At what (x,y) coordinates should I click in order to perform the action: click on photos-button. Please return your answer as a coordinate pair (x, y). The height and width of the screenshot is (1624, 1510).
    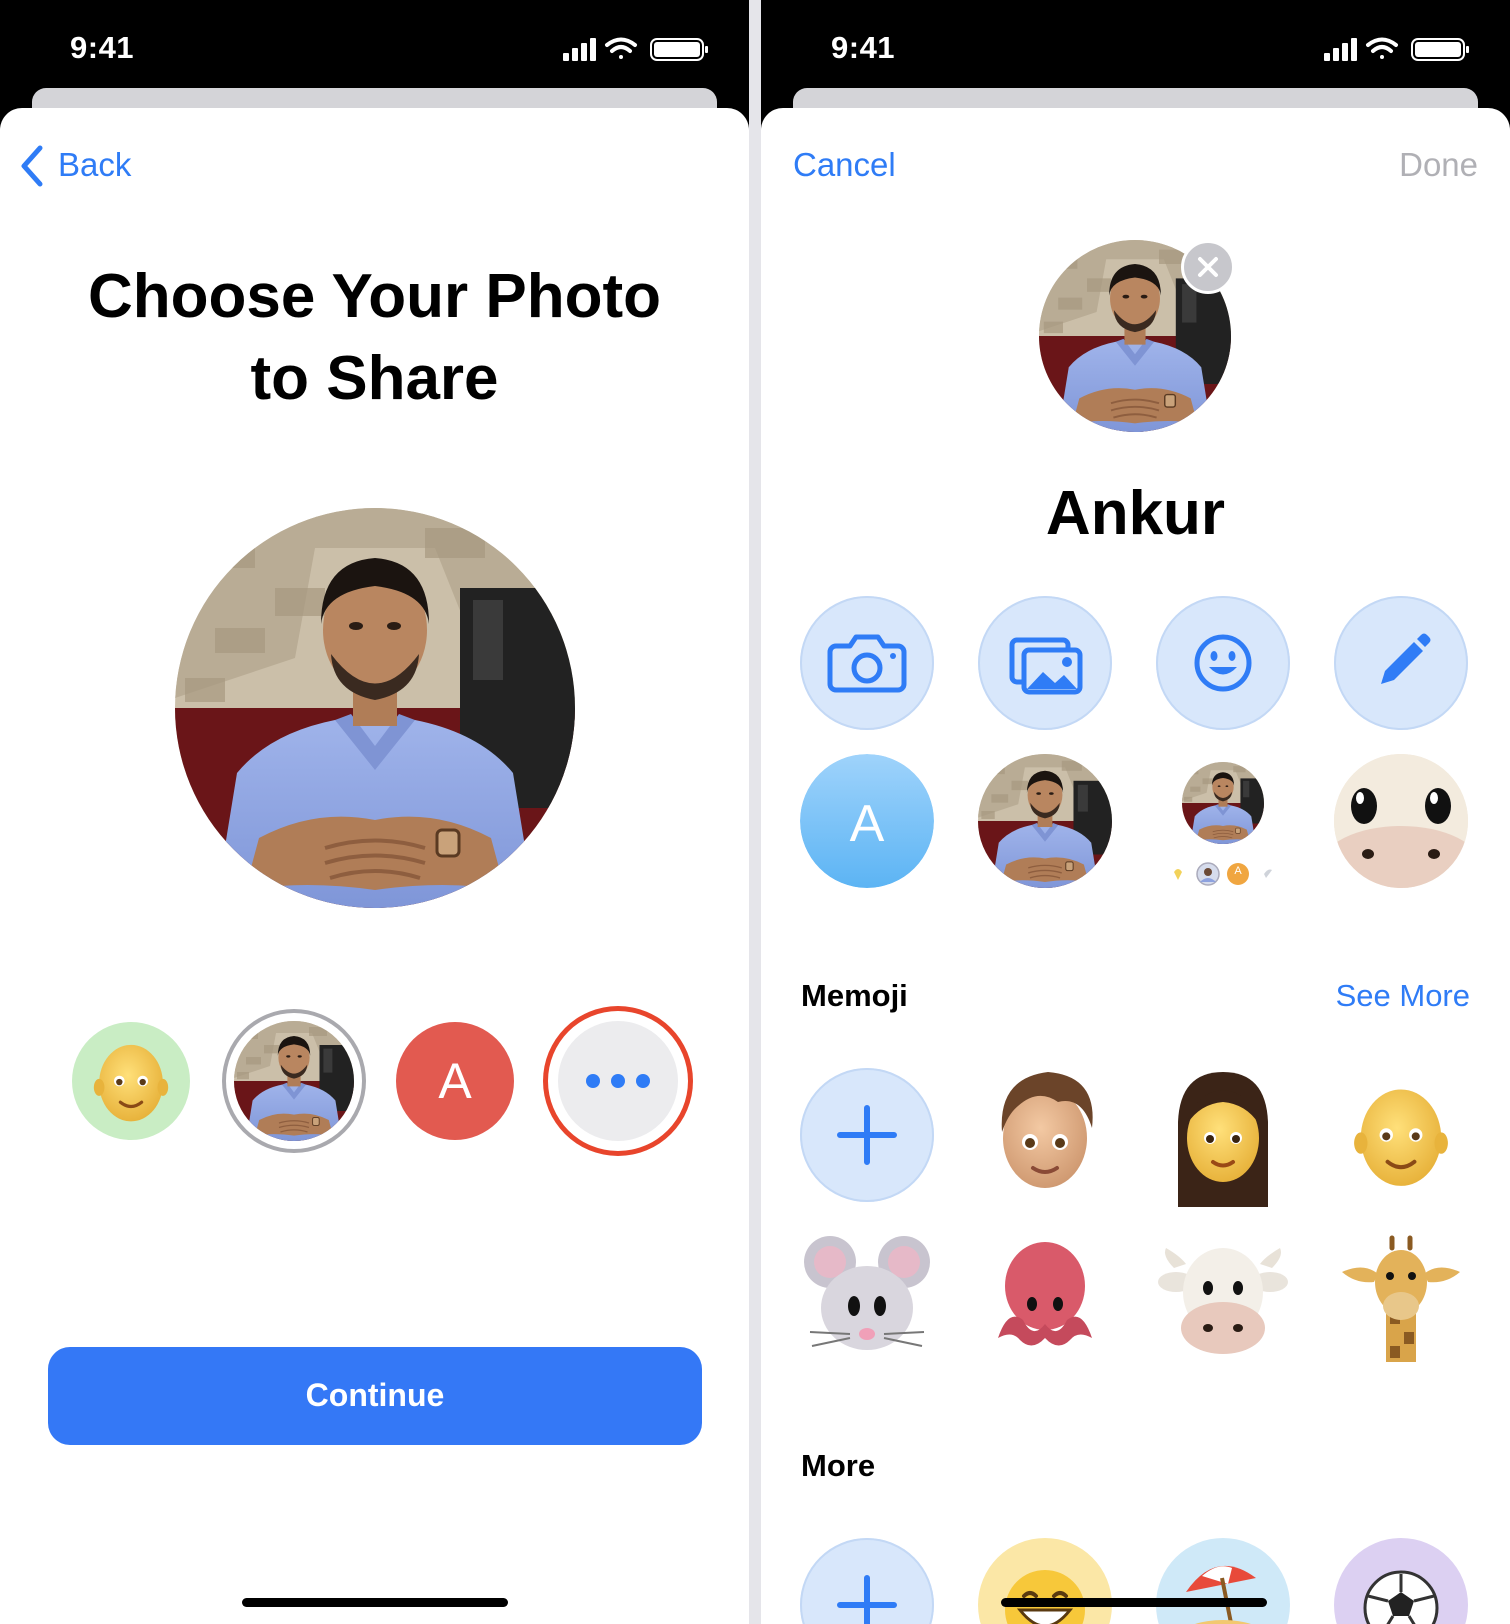
    Looking at the image, I should click on (1045, 663).